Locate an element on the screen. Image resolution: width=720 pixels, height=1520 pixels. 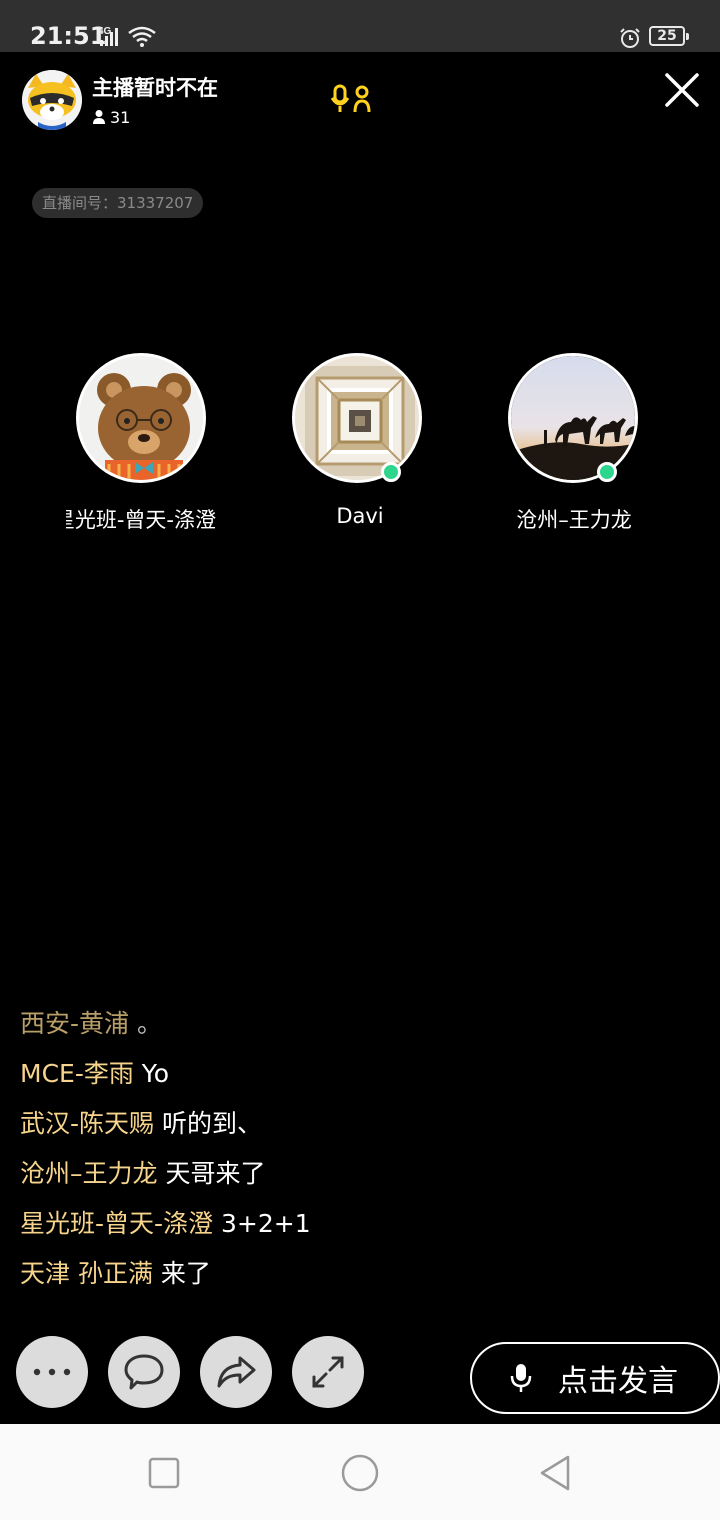
recents-icon is located at coordinates (164, 1473).